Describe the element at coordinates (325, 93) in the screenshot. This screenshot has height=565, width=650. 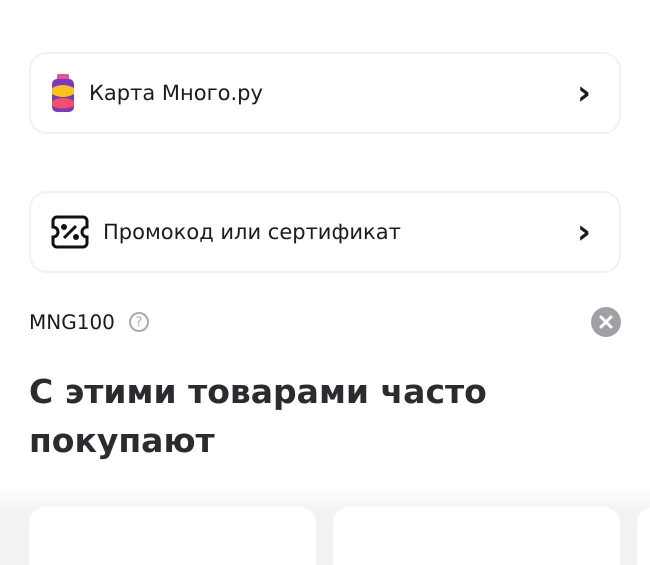
I see `menu-row: Карта Много.ру ›` at that location.